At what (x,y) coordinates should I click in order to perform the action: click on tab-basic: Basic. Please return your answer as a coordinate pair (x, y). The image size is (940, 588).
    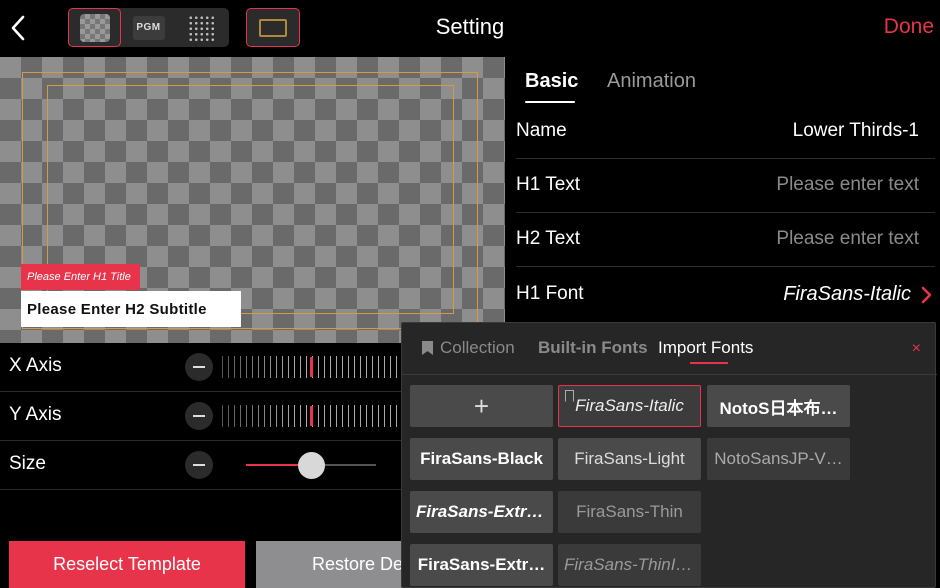
    Looking at the image, I should click on (551, 81).